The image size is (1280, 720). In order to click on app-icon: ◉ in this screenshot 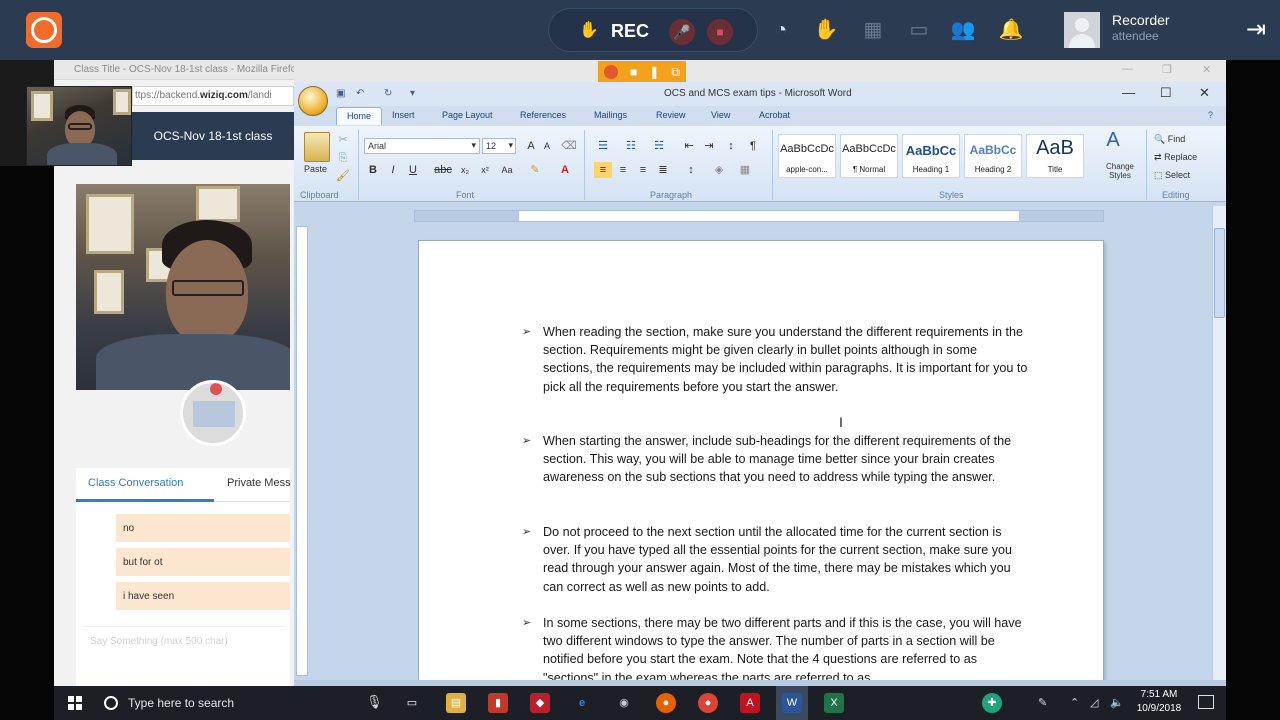, I will do `click(624, 703)`.